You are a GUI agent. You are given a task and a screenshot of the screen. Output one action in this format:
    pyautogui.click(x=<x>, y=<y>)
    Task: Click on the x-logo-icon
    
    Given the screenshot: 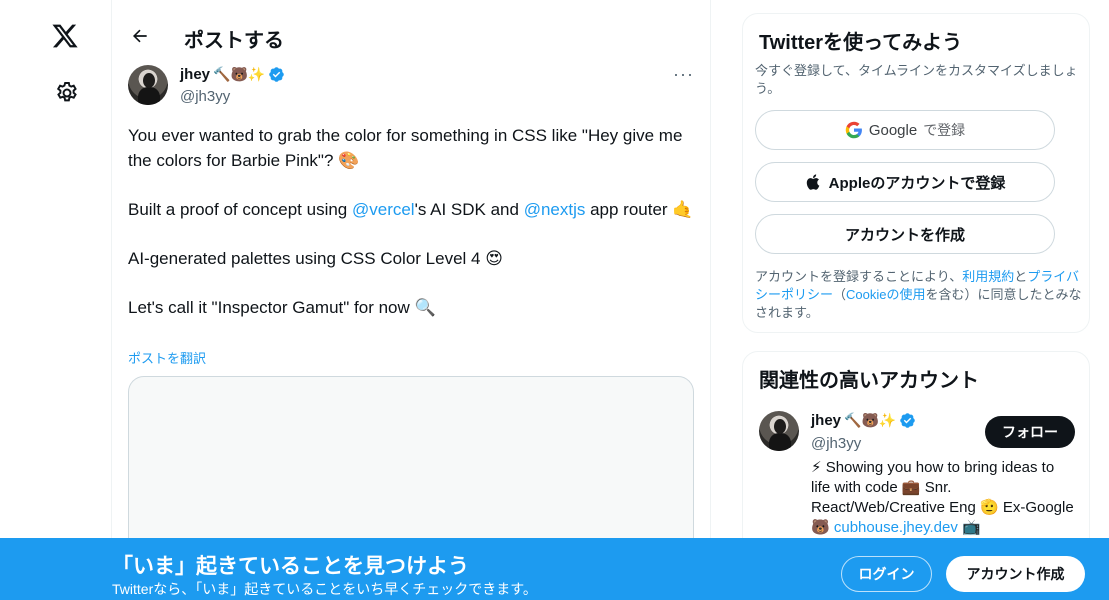 What is the action you would take?
    pyautogui.click(x=67, y=38)
    